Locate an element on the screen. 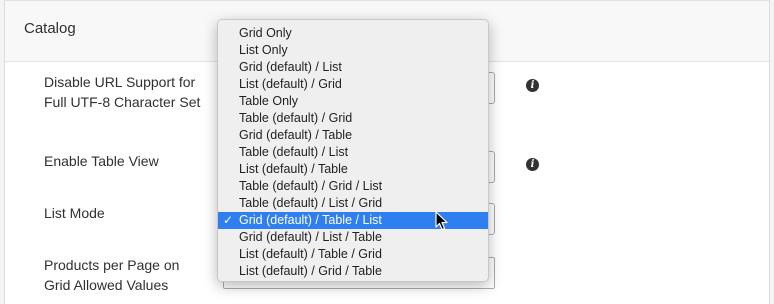 The width and height of the screenshot is (774, 304). dropdown-option-label: Table (default) / List is located at coordinates (294, 152).